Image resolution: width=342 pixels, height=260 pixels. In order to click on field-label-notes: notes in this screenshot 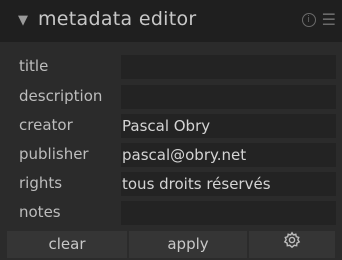, I will do `click(40, 212)`.